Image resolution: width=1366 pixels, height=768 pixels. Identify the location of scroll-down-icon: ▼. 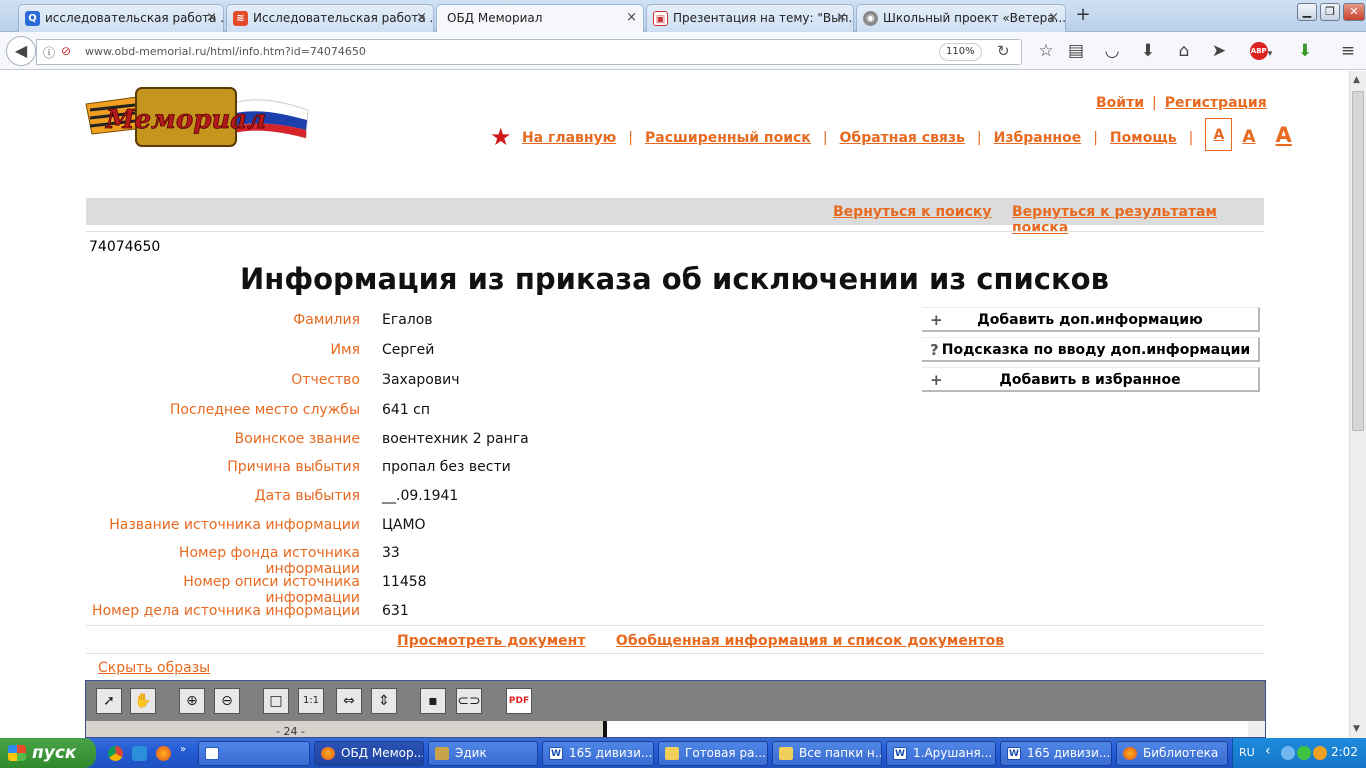
(1356, 729).